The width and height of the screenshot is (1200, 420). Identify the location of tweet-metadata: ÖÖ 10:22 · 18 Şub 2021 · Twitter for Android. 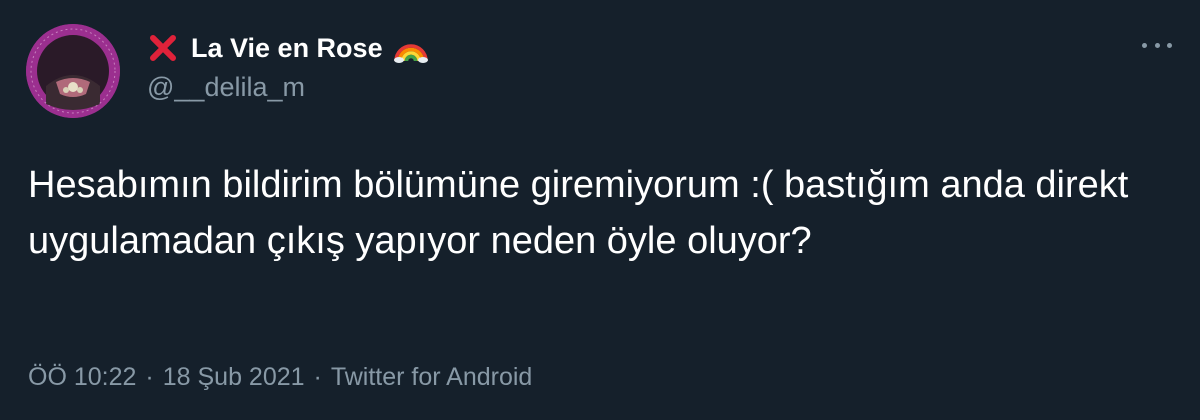
(280, 377).